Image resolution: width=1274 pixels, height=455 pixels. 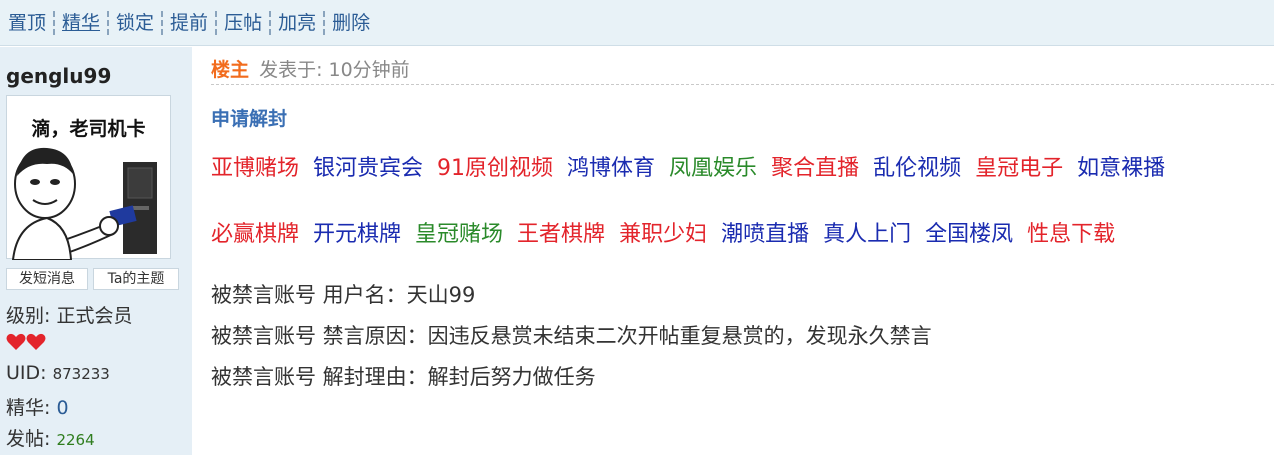 I want to click on username: genglu99, so click(x=58, y=76).